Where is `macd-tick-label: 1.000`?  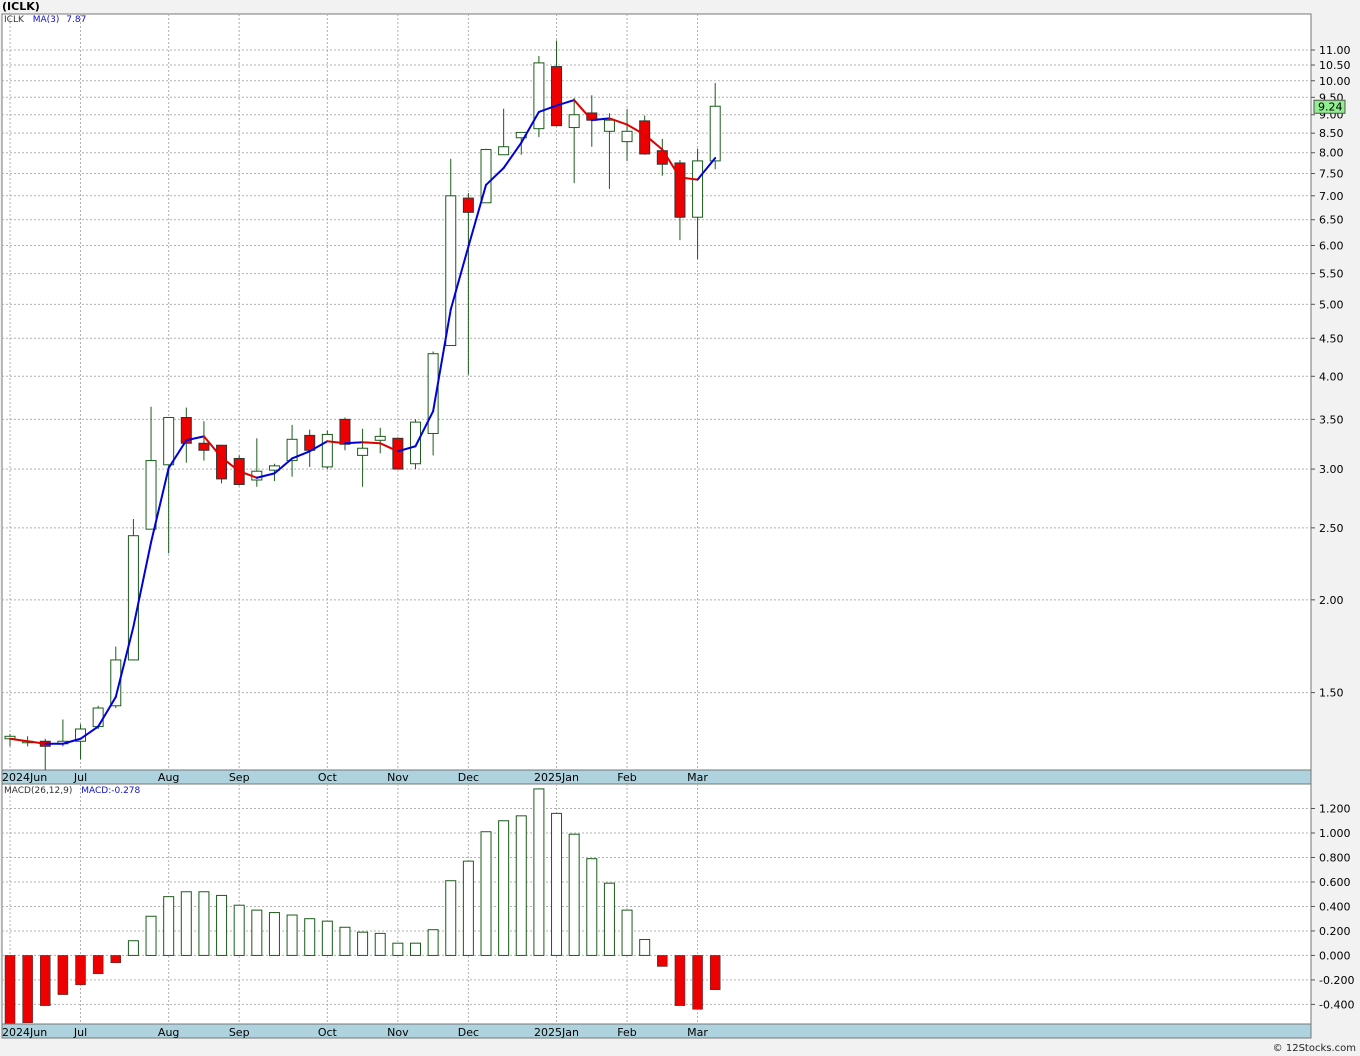
macd-tick-label: 1.000 is located at coordinates (1335, 833).